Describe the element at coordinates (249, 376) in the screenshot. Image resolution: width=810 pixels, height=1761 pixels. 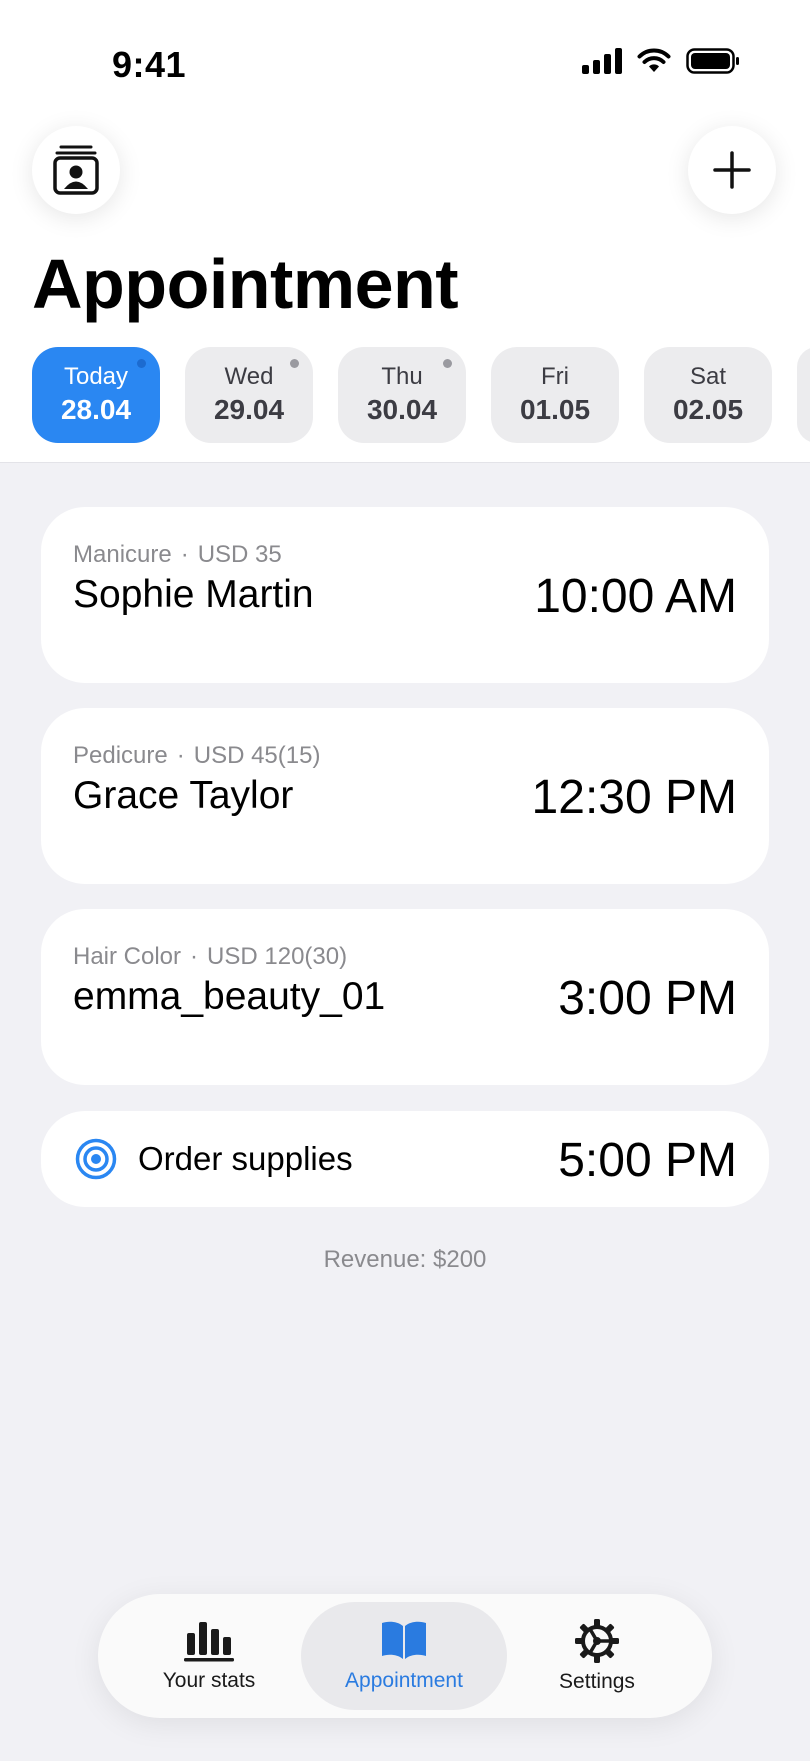
I see `date-chip-day: Wed` at that location.